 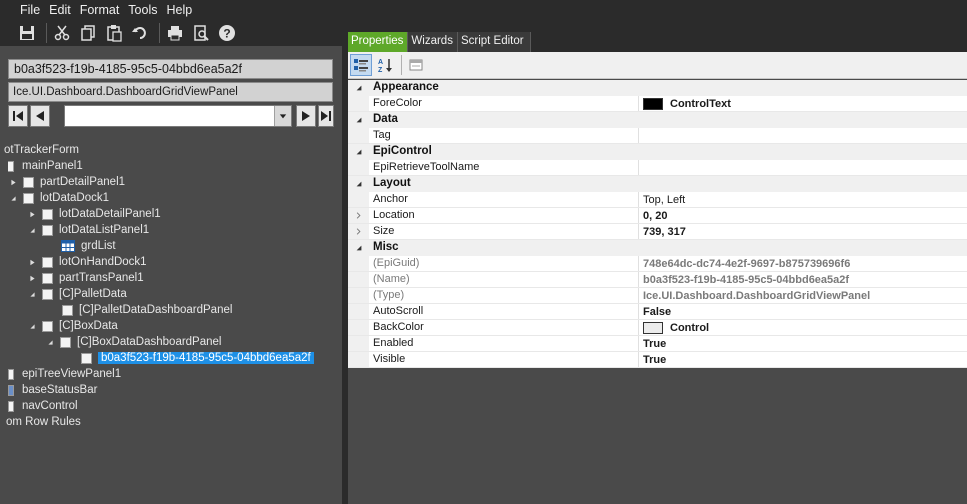 I want to click on tree-node: om Row Rules, so click(x=43, y=422).